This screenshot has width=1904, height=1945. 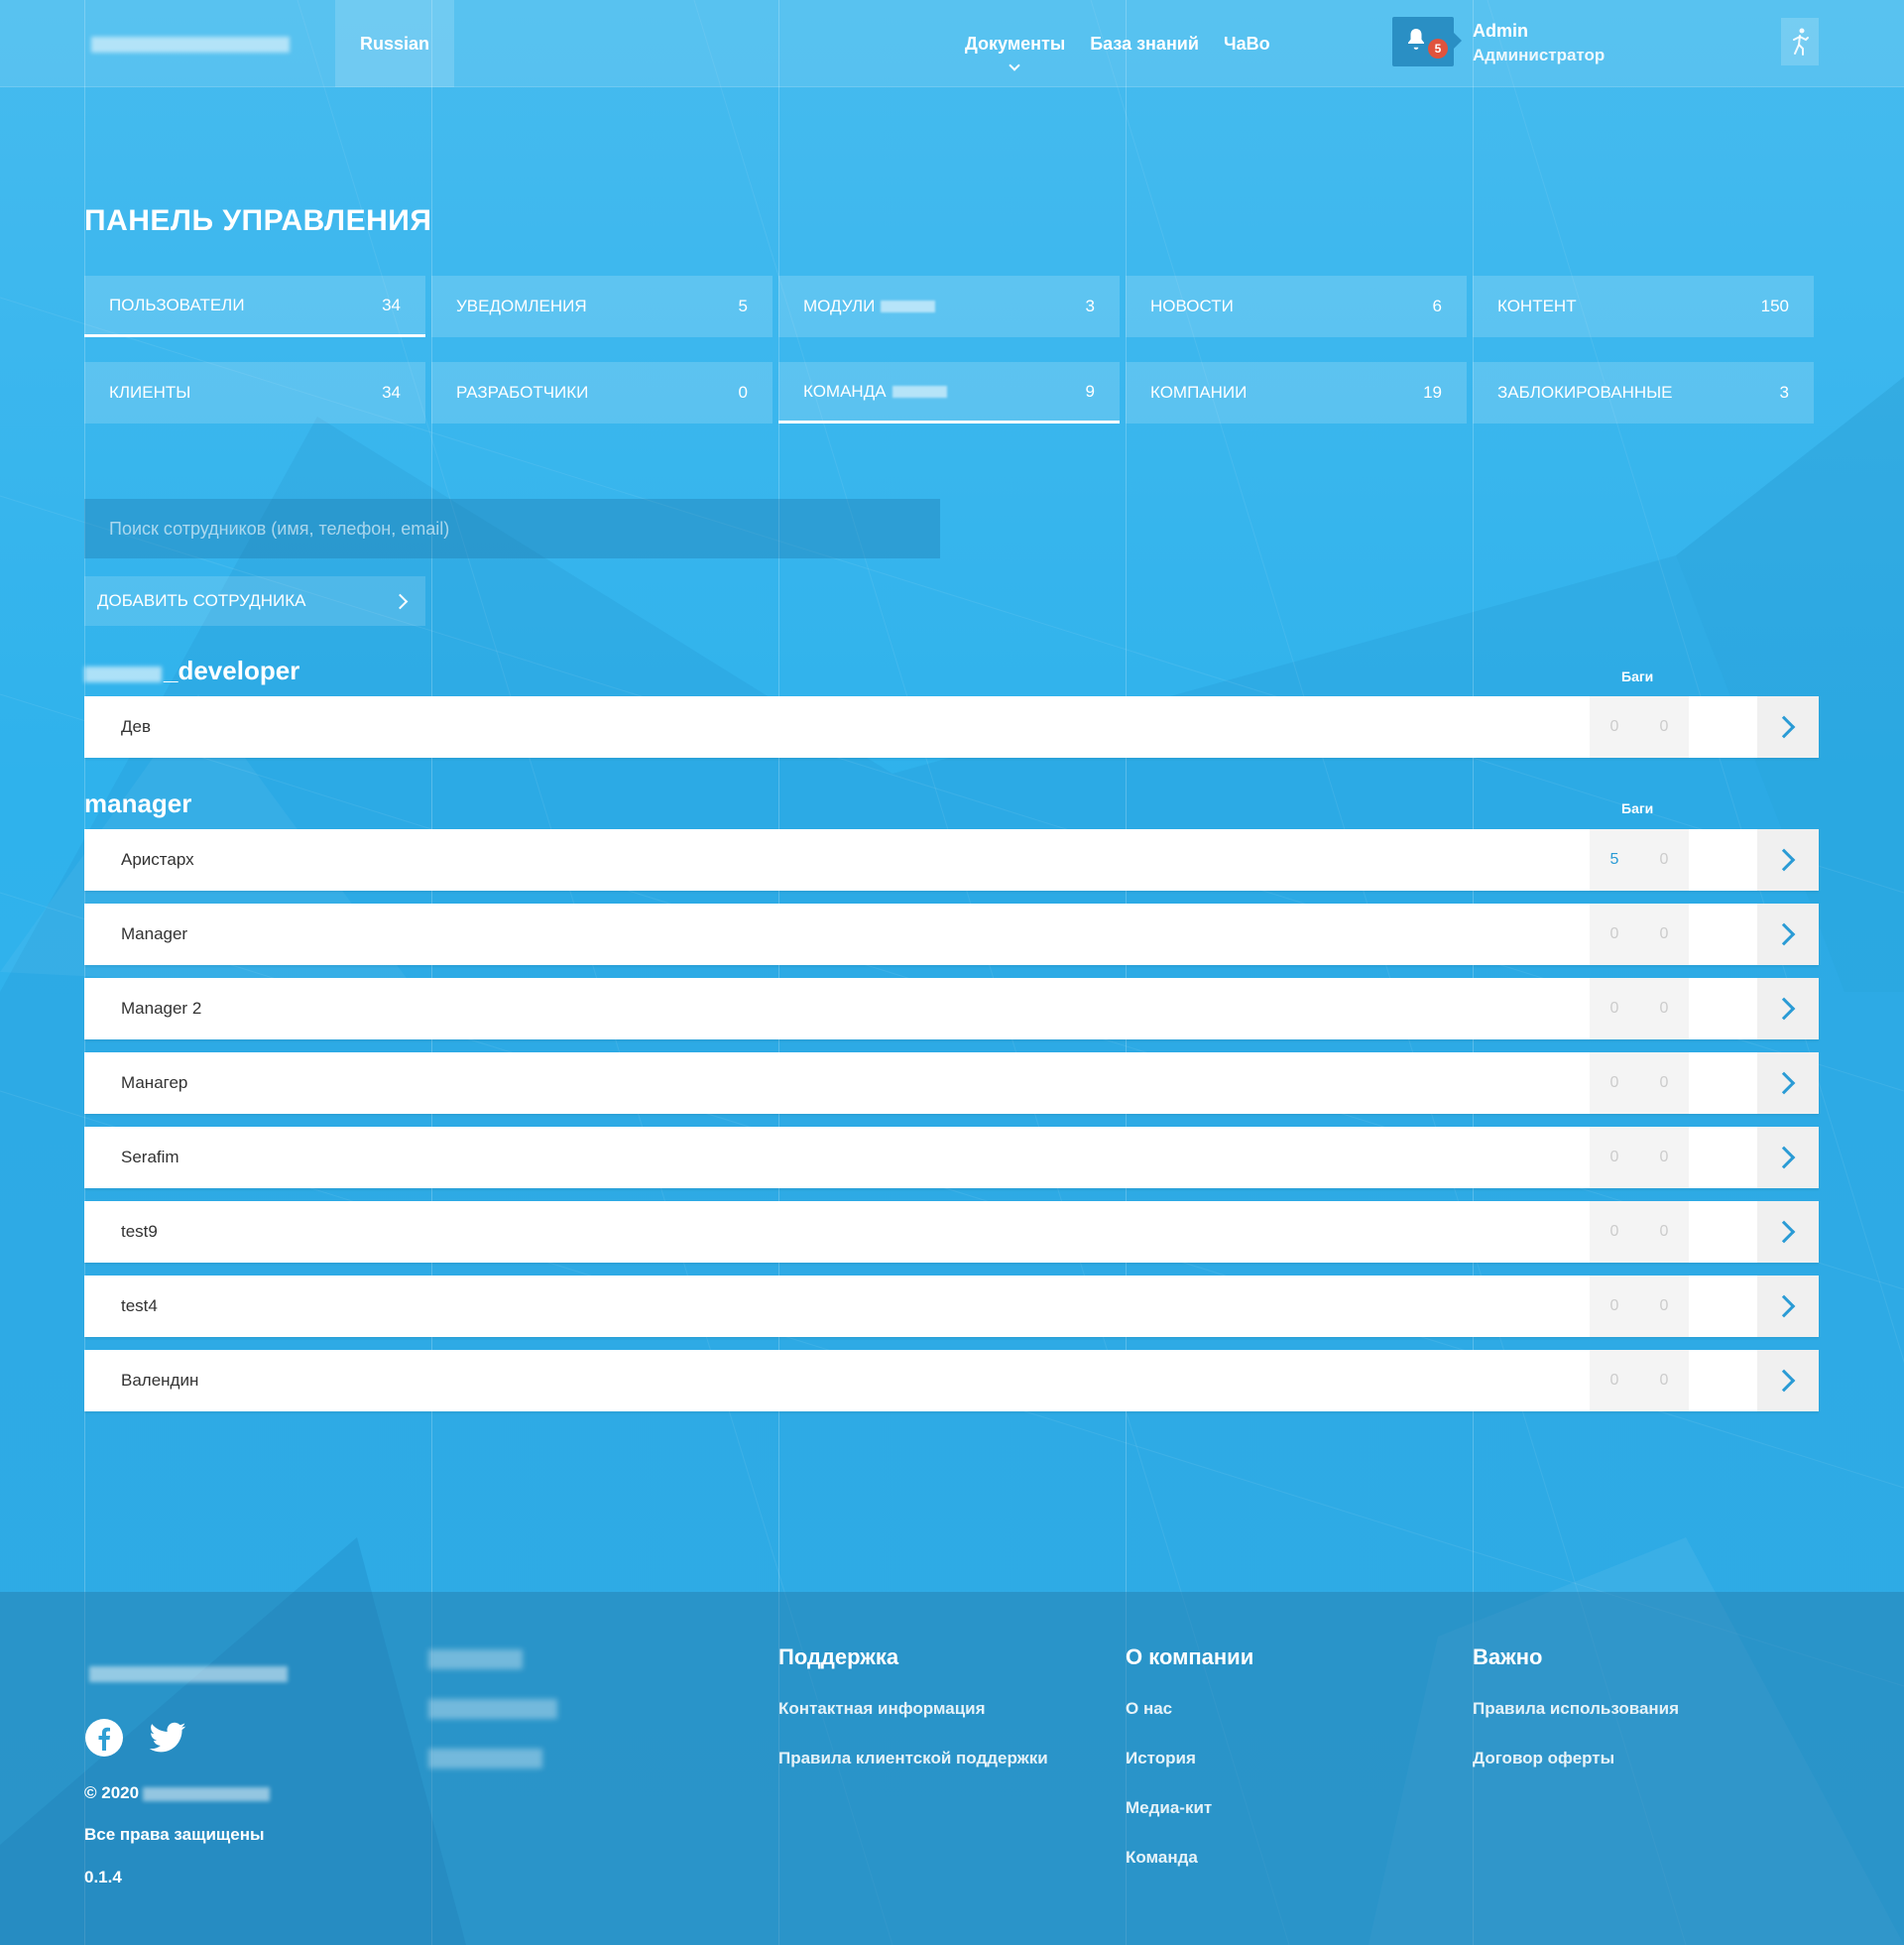 I want to click on tile-team: Команда 9, so click(x=949, y=393).